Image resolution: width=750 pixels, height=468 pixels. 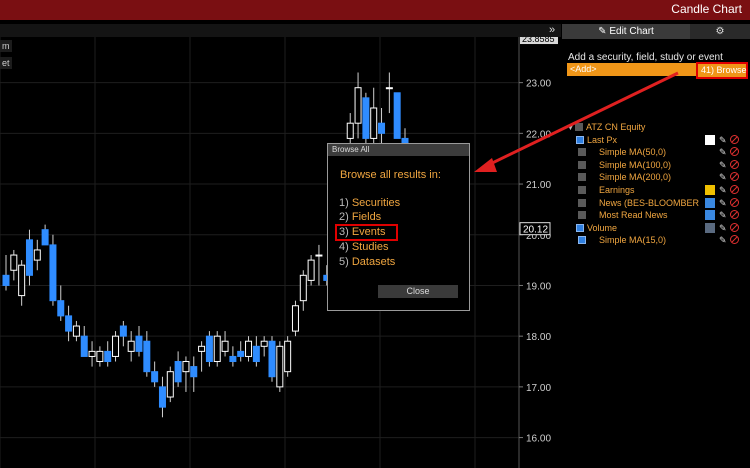 What do you see at coordinates (570, 127) in the screenshot?
I see `collapse-arrow-icon: ▼` at bounding box center [570, 127].